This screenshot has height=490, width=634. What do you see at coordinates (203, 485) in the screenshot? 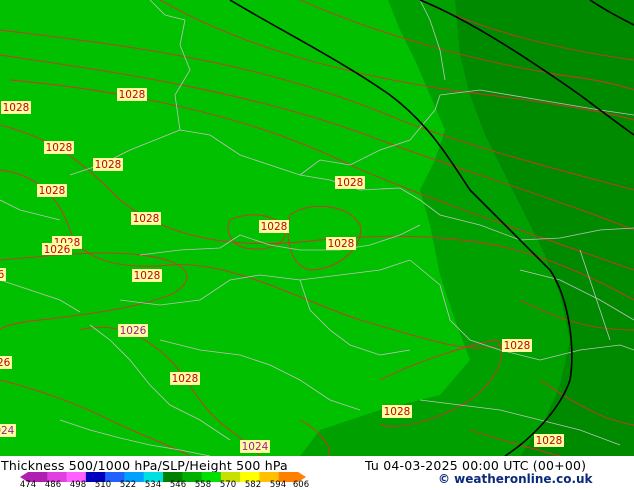
I see `scale-tick: 558` at bounding box center [203, 485].